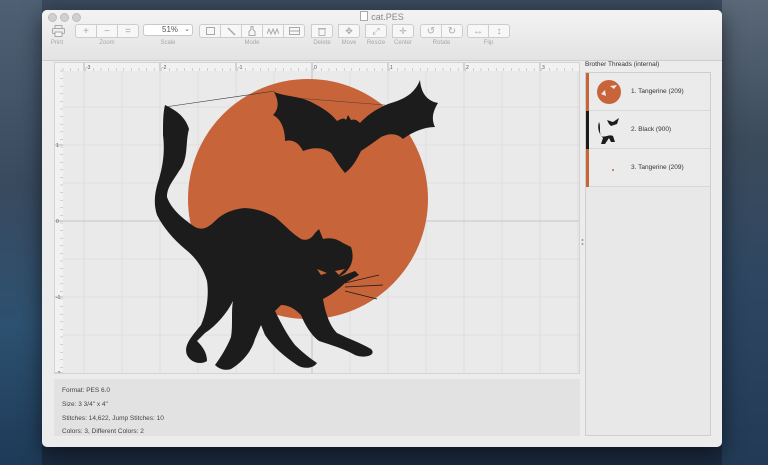 The image size is (768, 465). I want to click on flip-vertical-button: ↕, so click(499, 31).